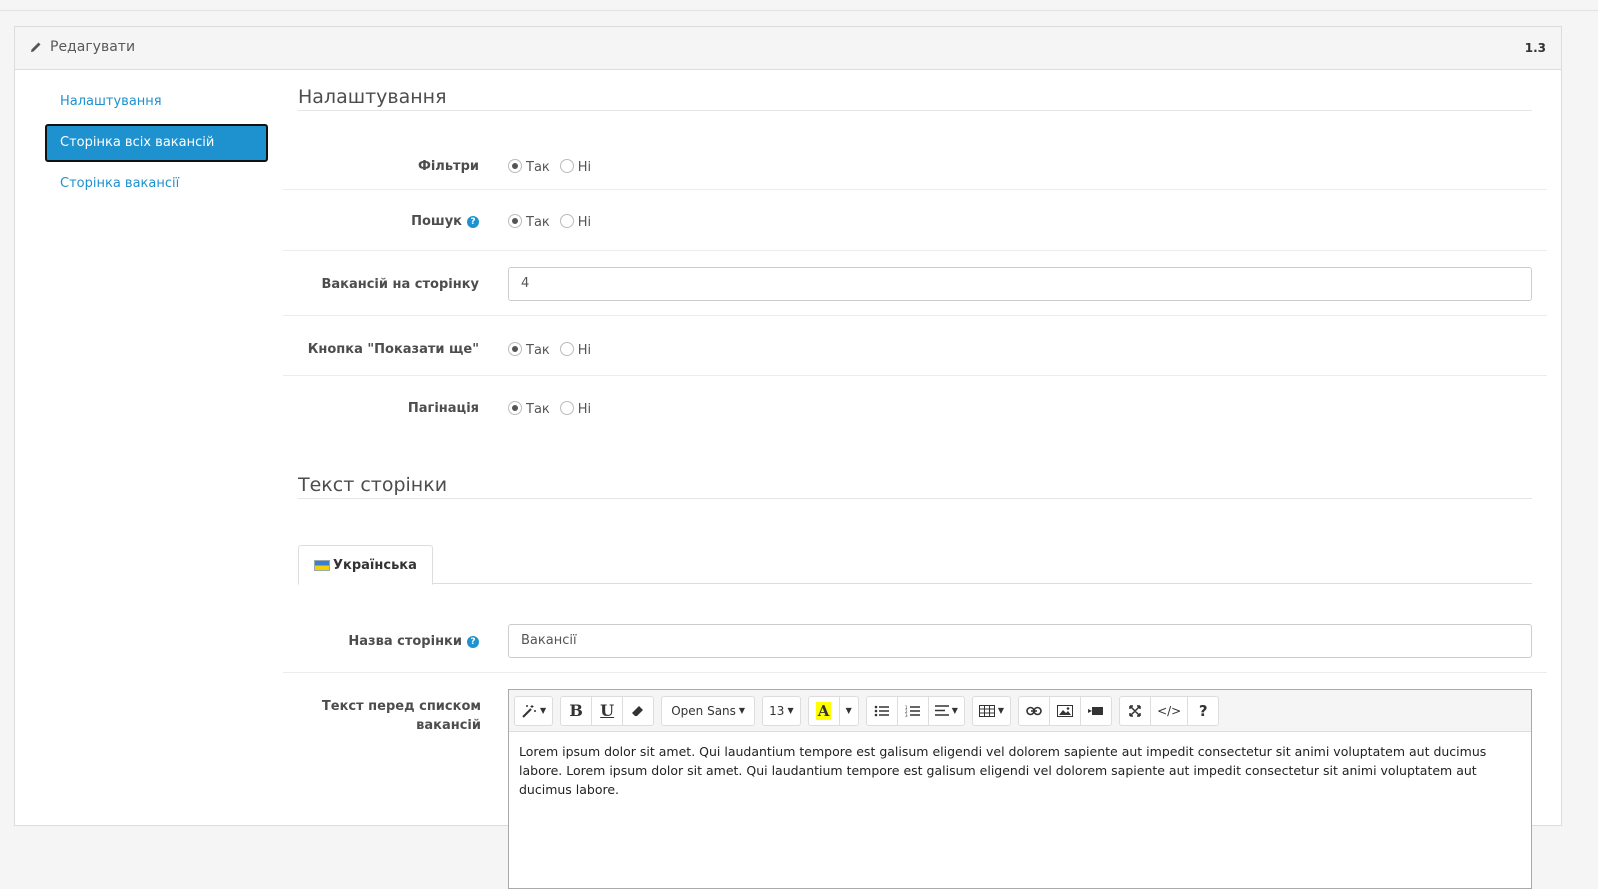  I want to click on align-left-icon, so click(941, 710).